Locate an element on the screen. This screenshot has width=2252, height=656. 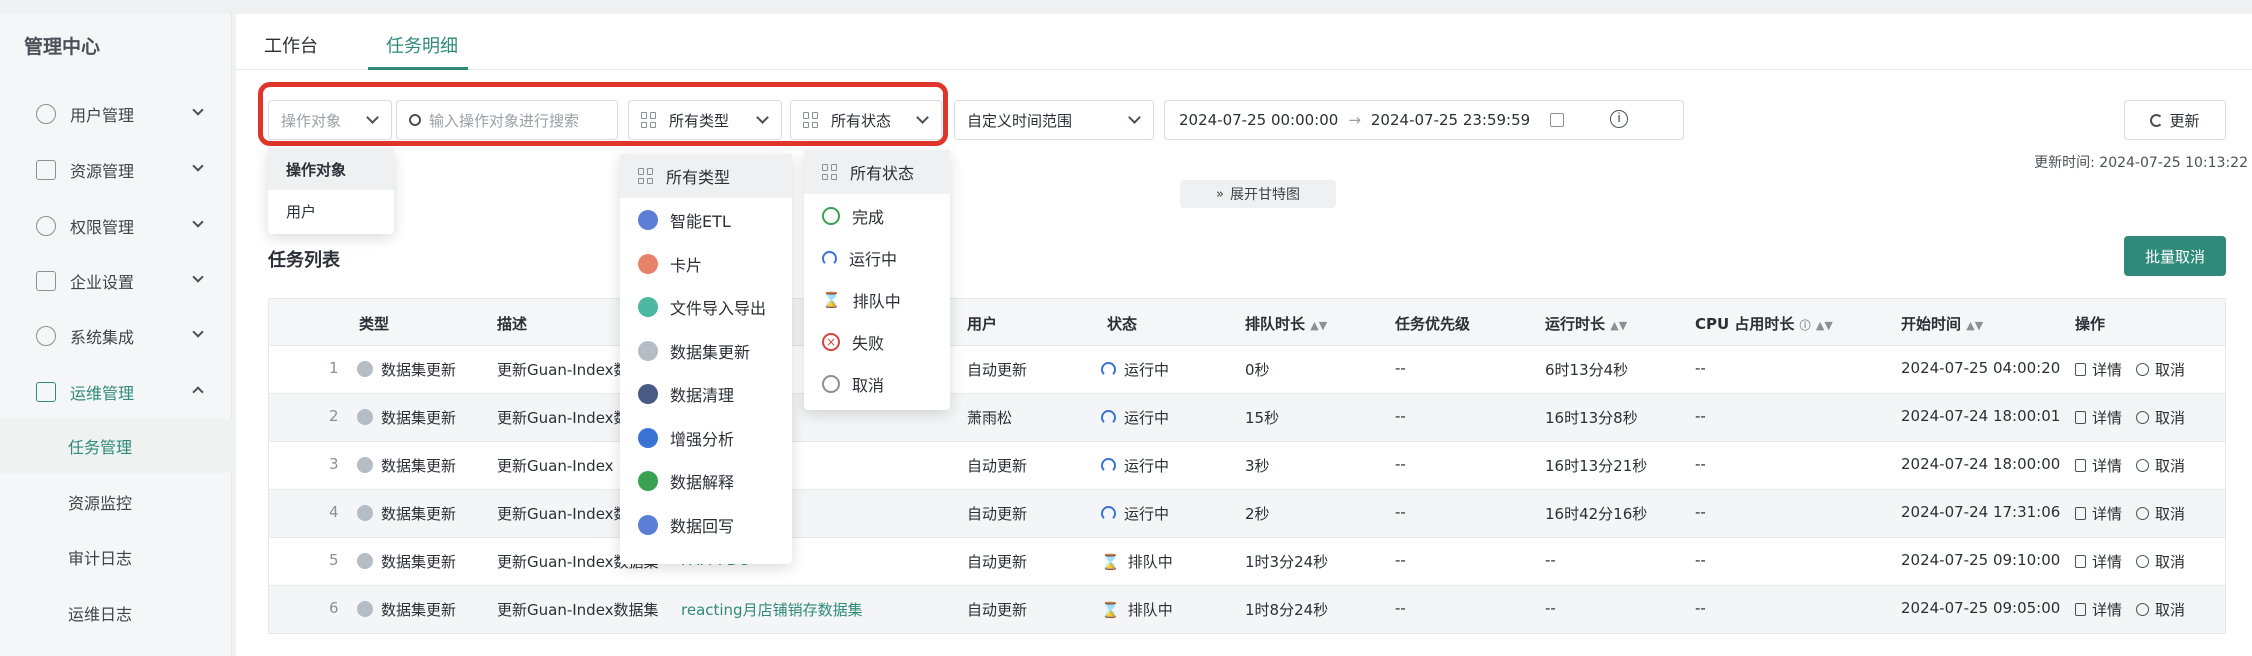
status-option-complete: 完成 is located at coordinates (877, 216).